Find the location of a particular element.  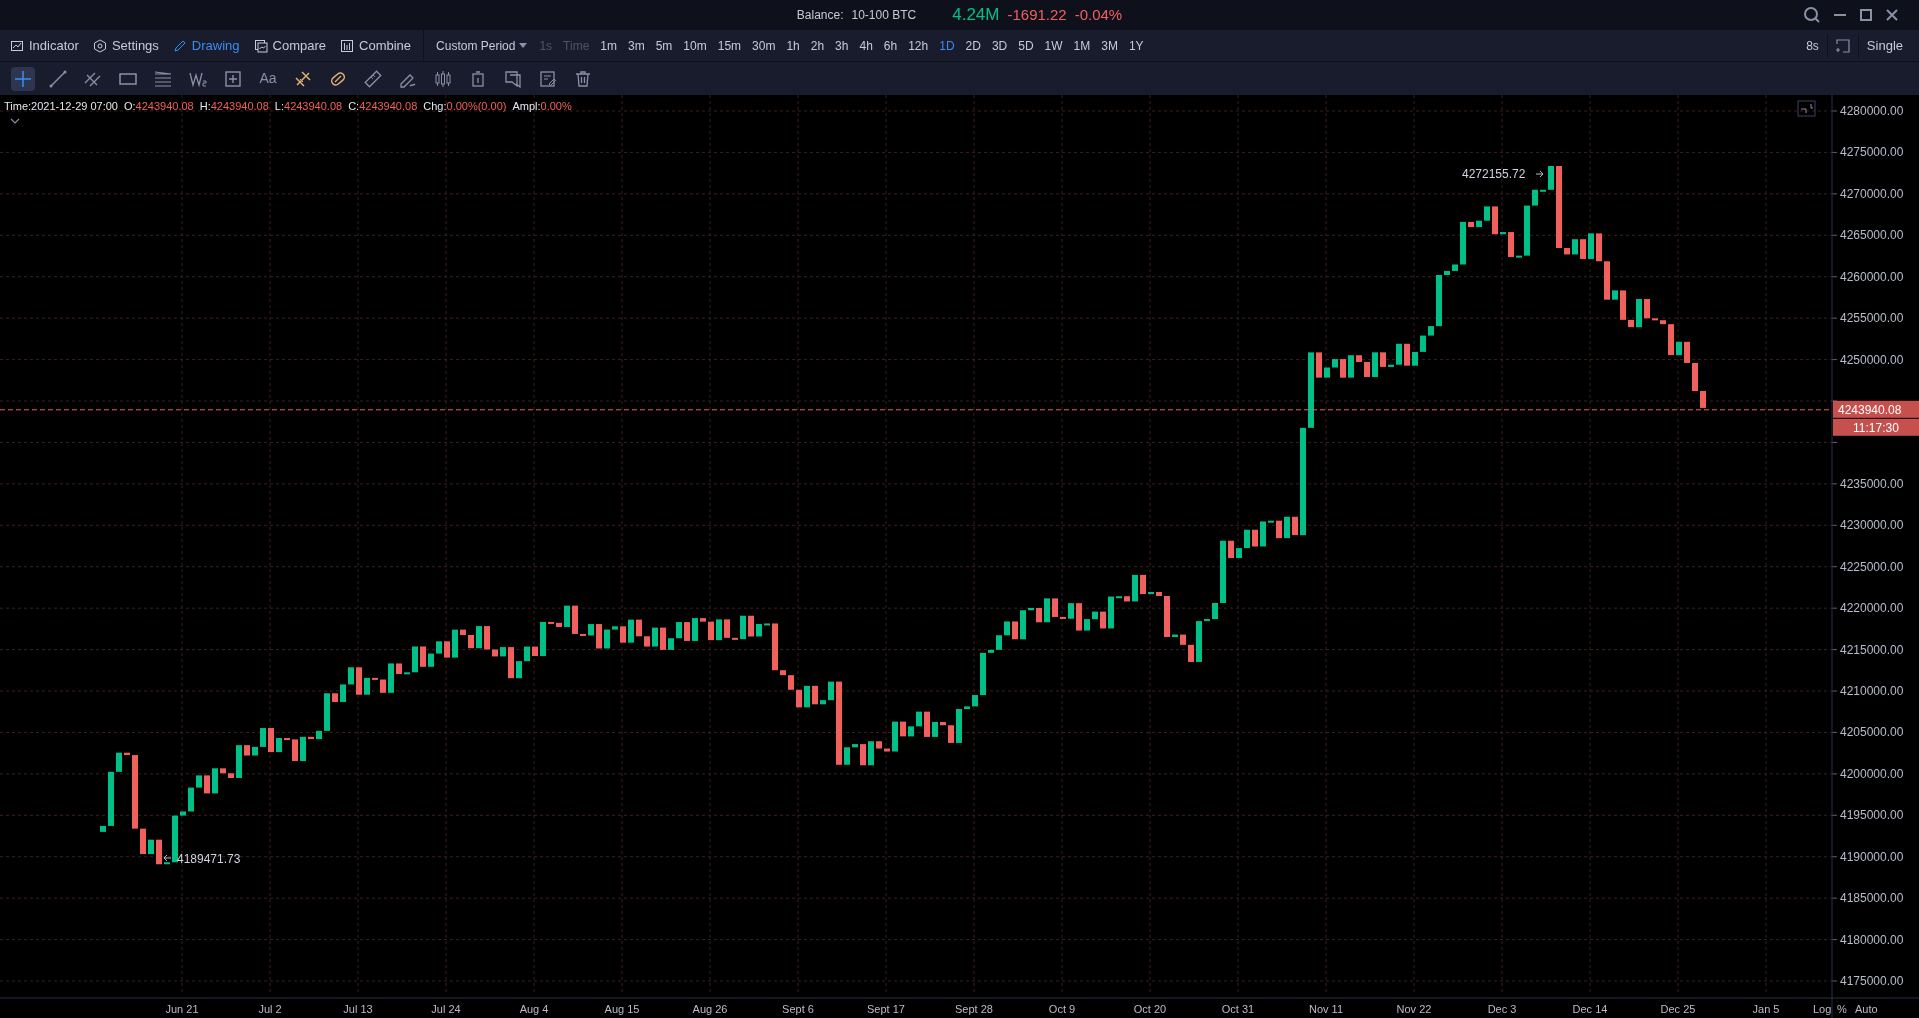

period-tab: 10m is located at coordinates (695, 45).